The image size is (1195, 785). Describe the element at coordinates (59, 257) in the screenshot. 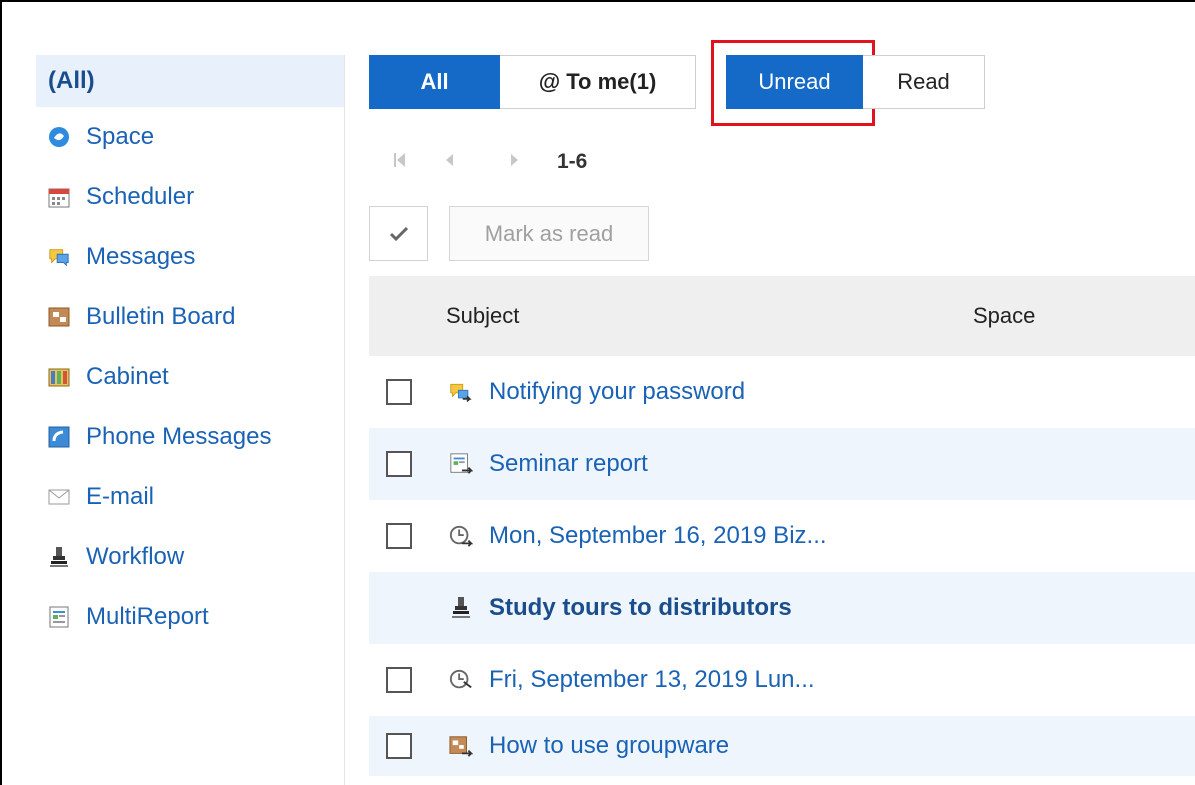

I see `speech-bubble-icon` at that location.